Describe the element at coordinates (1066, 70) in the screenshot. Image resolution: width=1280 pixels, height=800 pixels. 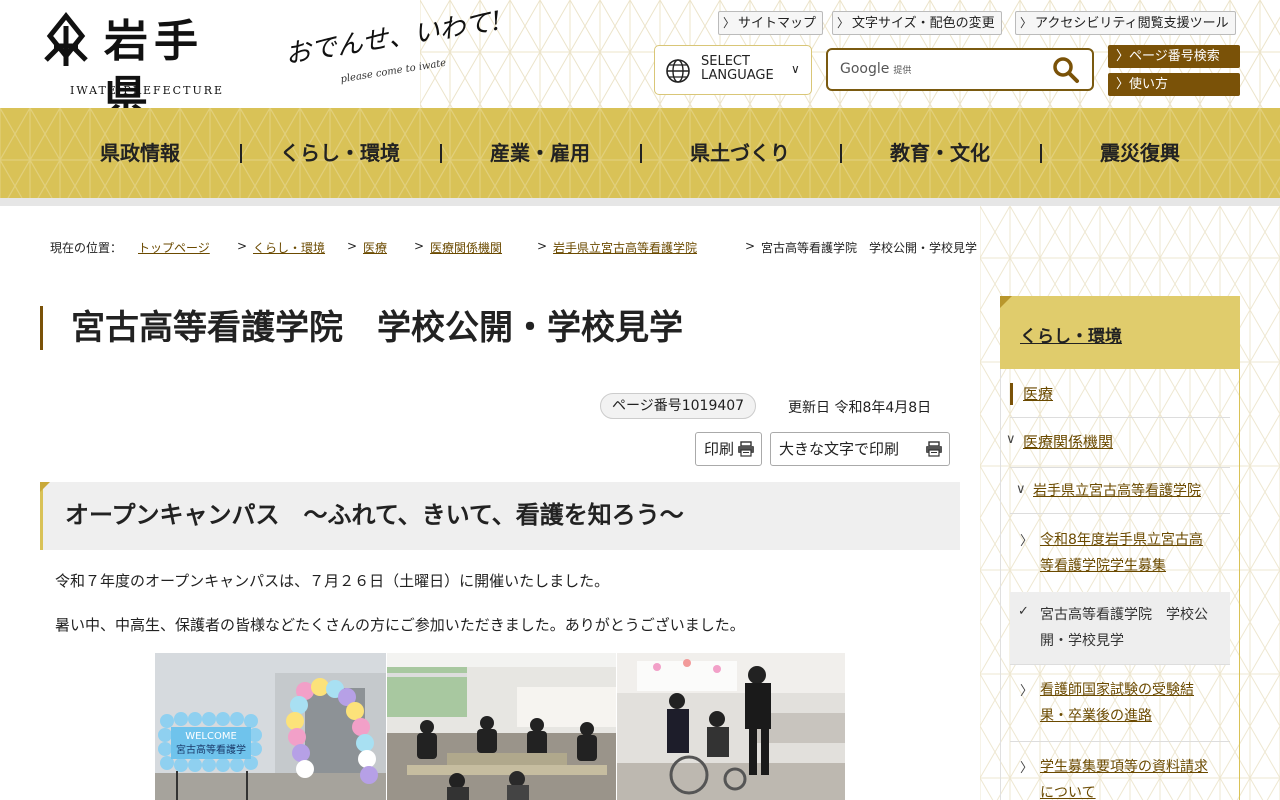
I see `search-icon` at that location.